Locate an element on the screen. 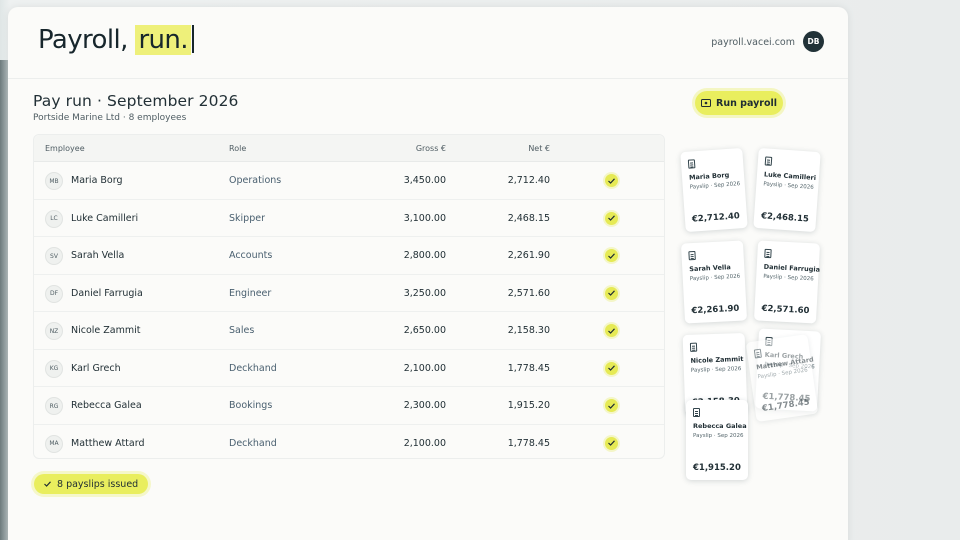 This screenshot has height=540, width=960. employee-role: Bookings is located at coordinates (251, 405).